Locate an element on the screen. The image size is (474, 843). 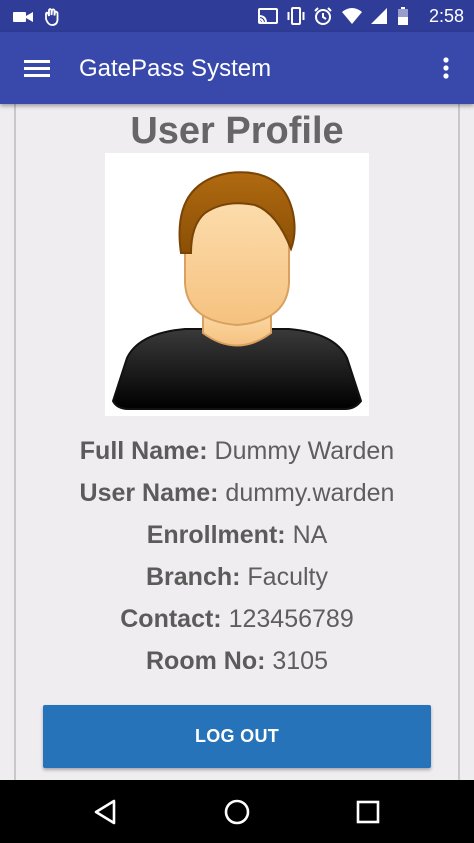
status-bar: 2:58 is located at coordinates (237, 16).